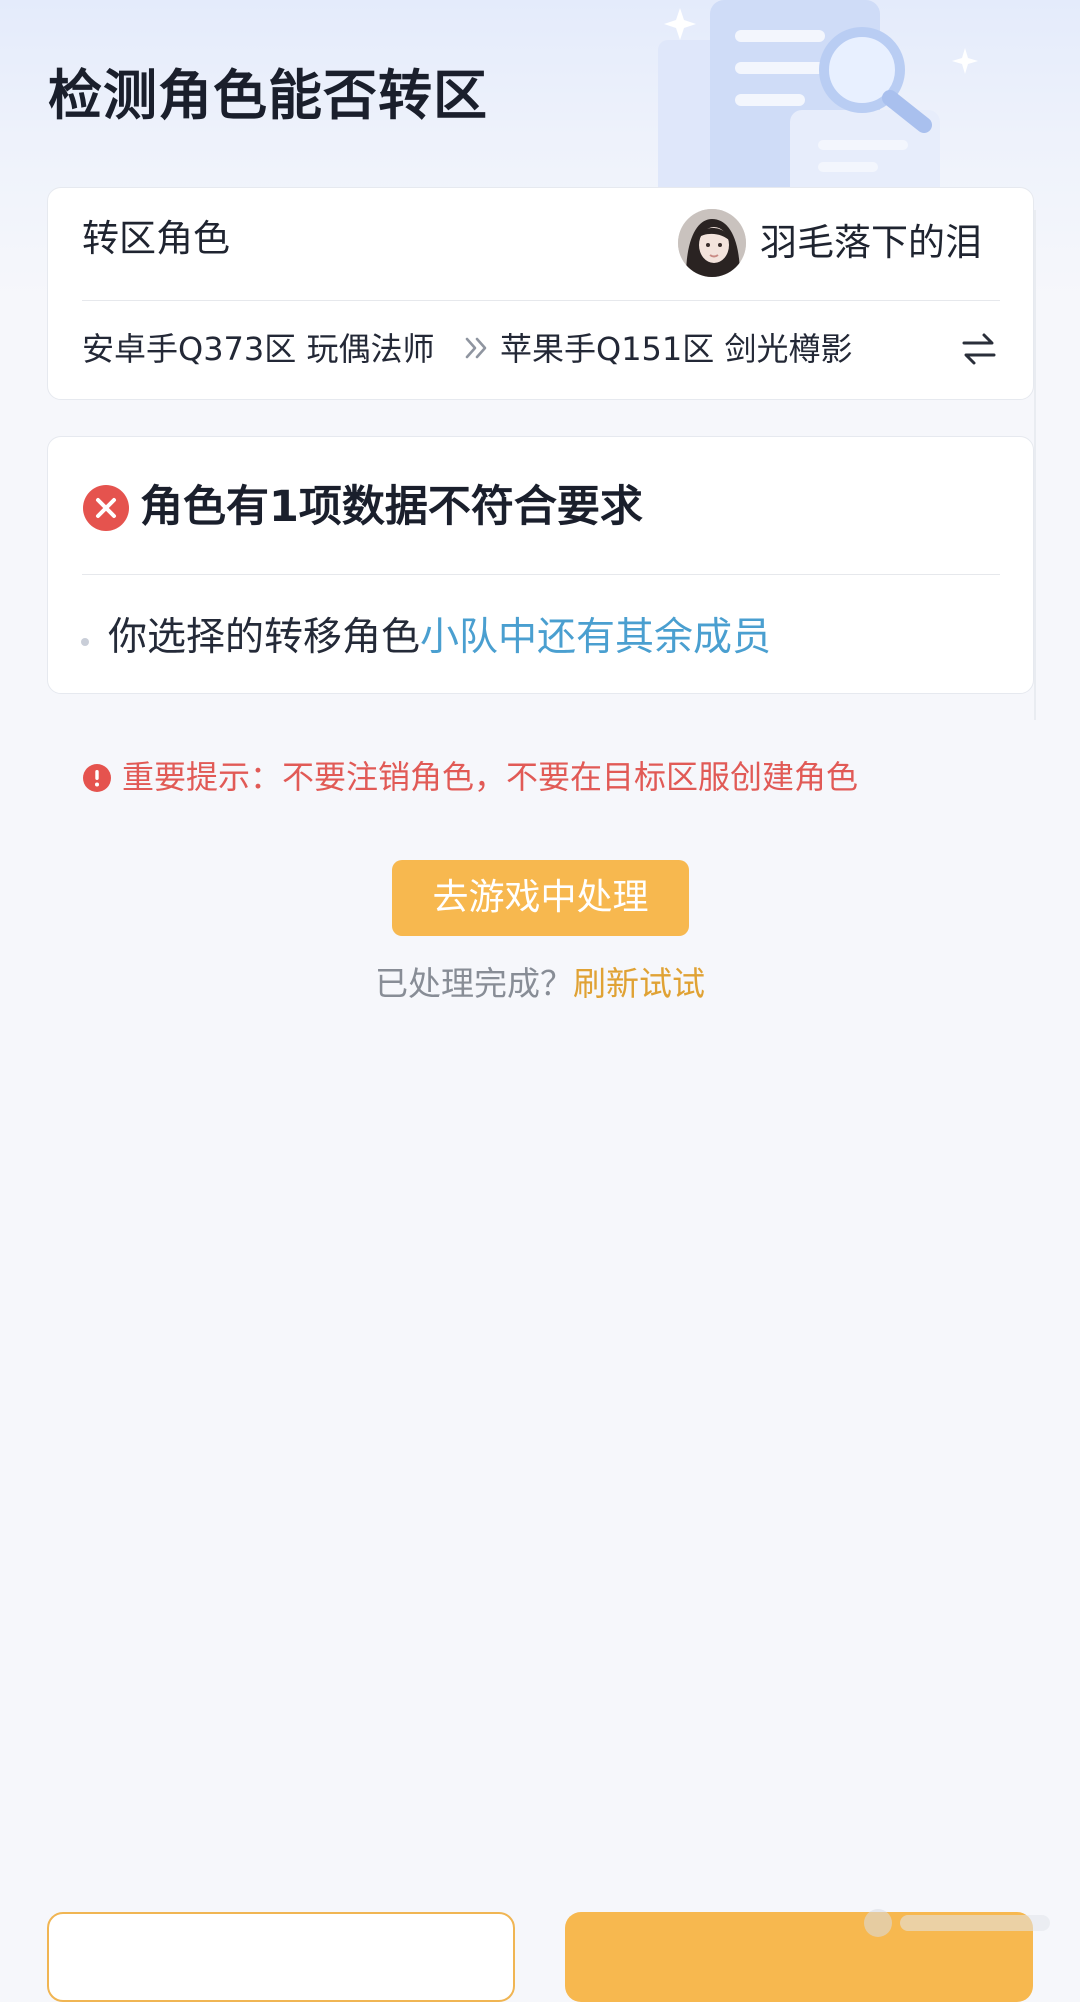  Describe the element at coordinates (595, 637) in the screenshot. I see `issue-highlight-link: 小队中还有其余成员` at that location.